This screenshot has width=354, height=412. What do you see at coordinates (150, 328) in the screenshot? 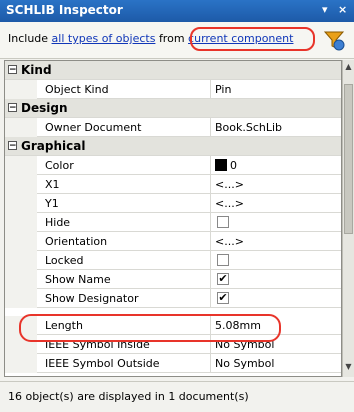
I see `highlight-length` at bounding box center [150, 328].